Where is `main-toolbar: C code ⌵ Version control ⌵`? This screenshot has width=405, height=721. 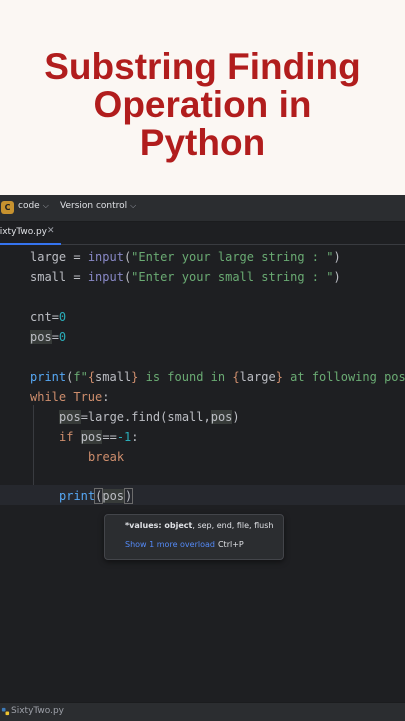
main-toolbar: C code ⌵ Version control ⌵ is located at coordinates (202, 208).